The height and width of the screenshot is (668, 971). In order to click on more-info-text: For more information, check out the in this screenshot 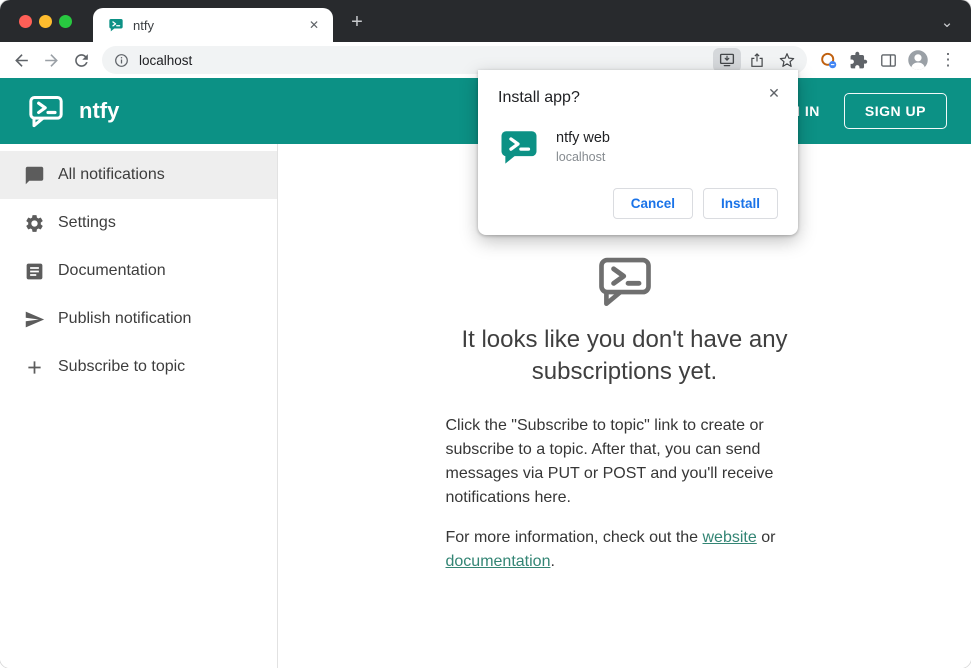, I will do `click(574, 537)`.